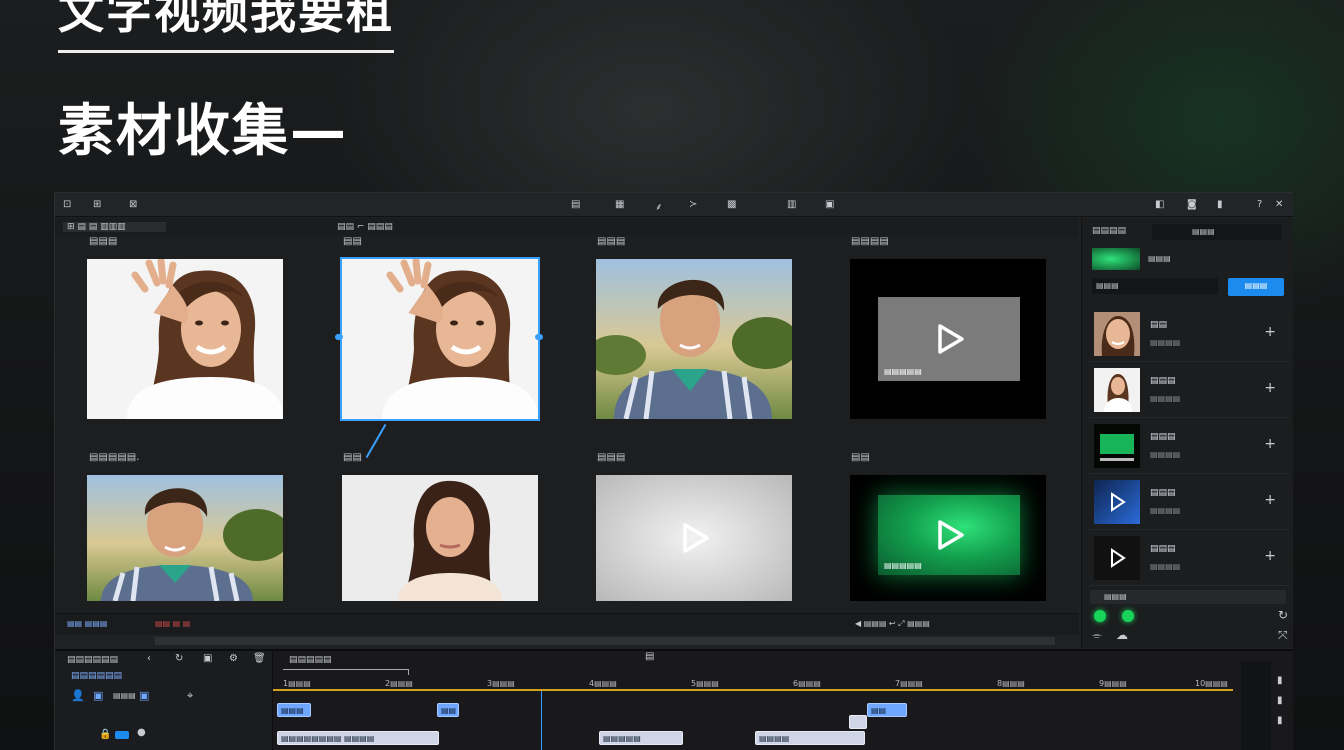  I want to click on menu-file-icon: ⊡, so click(67, 204).